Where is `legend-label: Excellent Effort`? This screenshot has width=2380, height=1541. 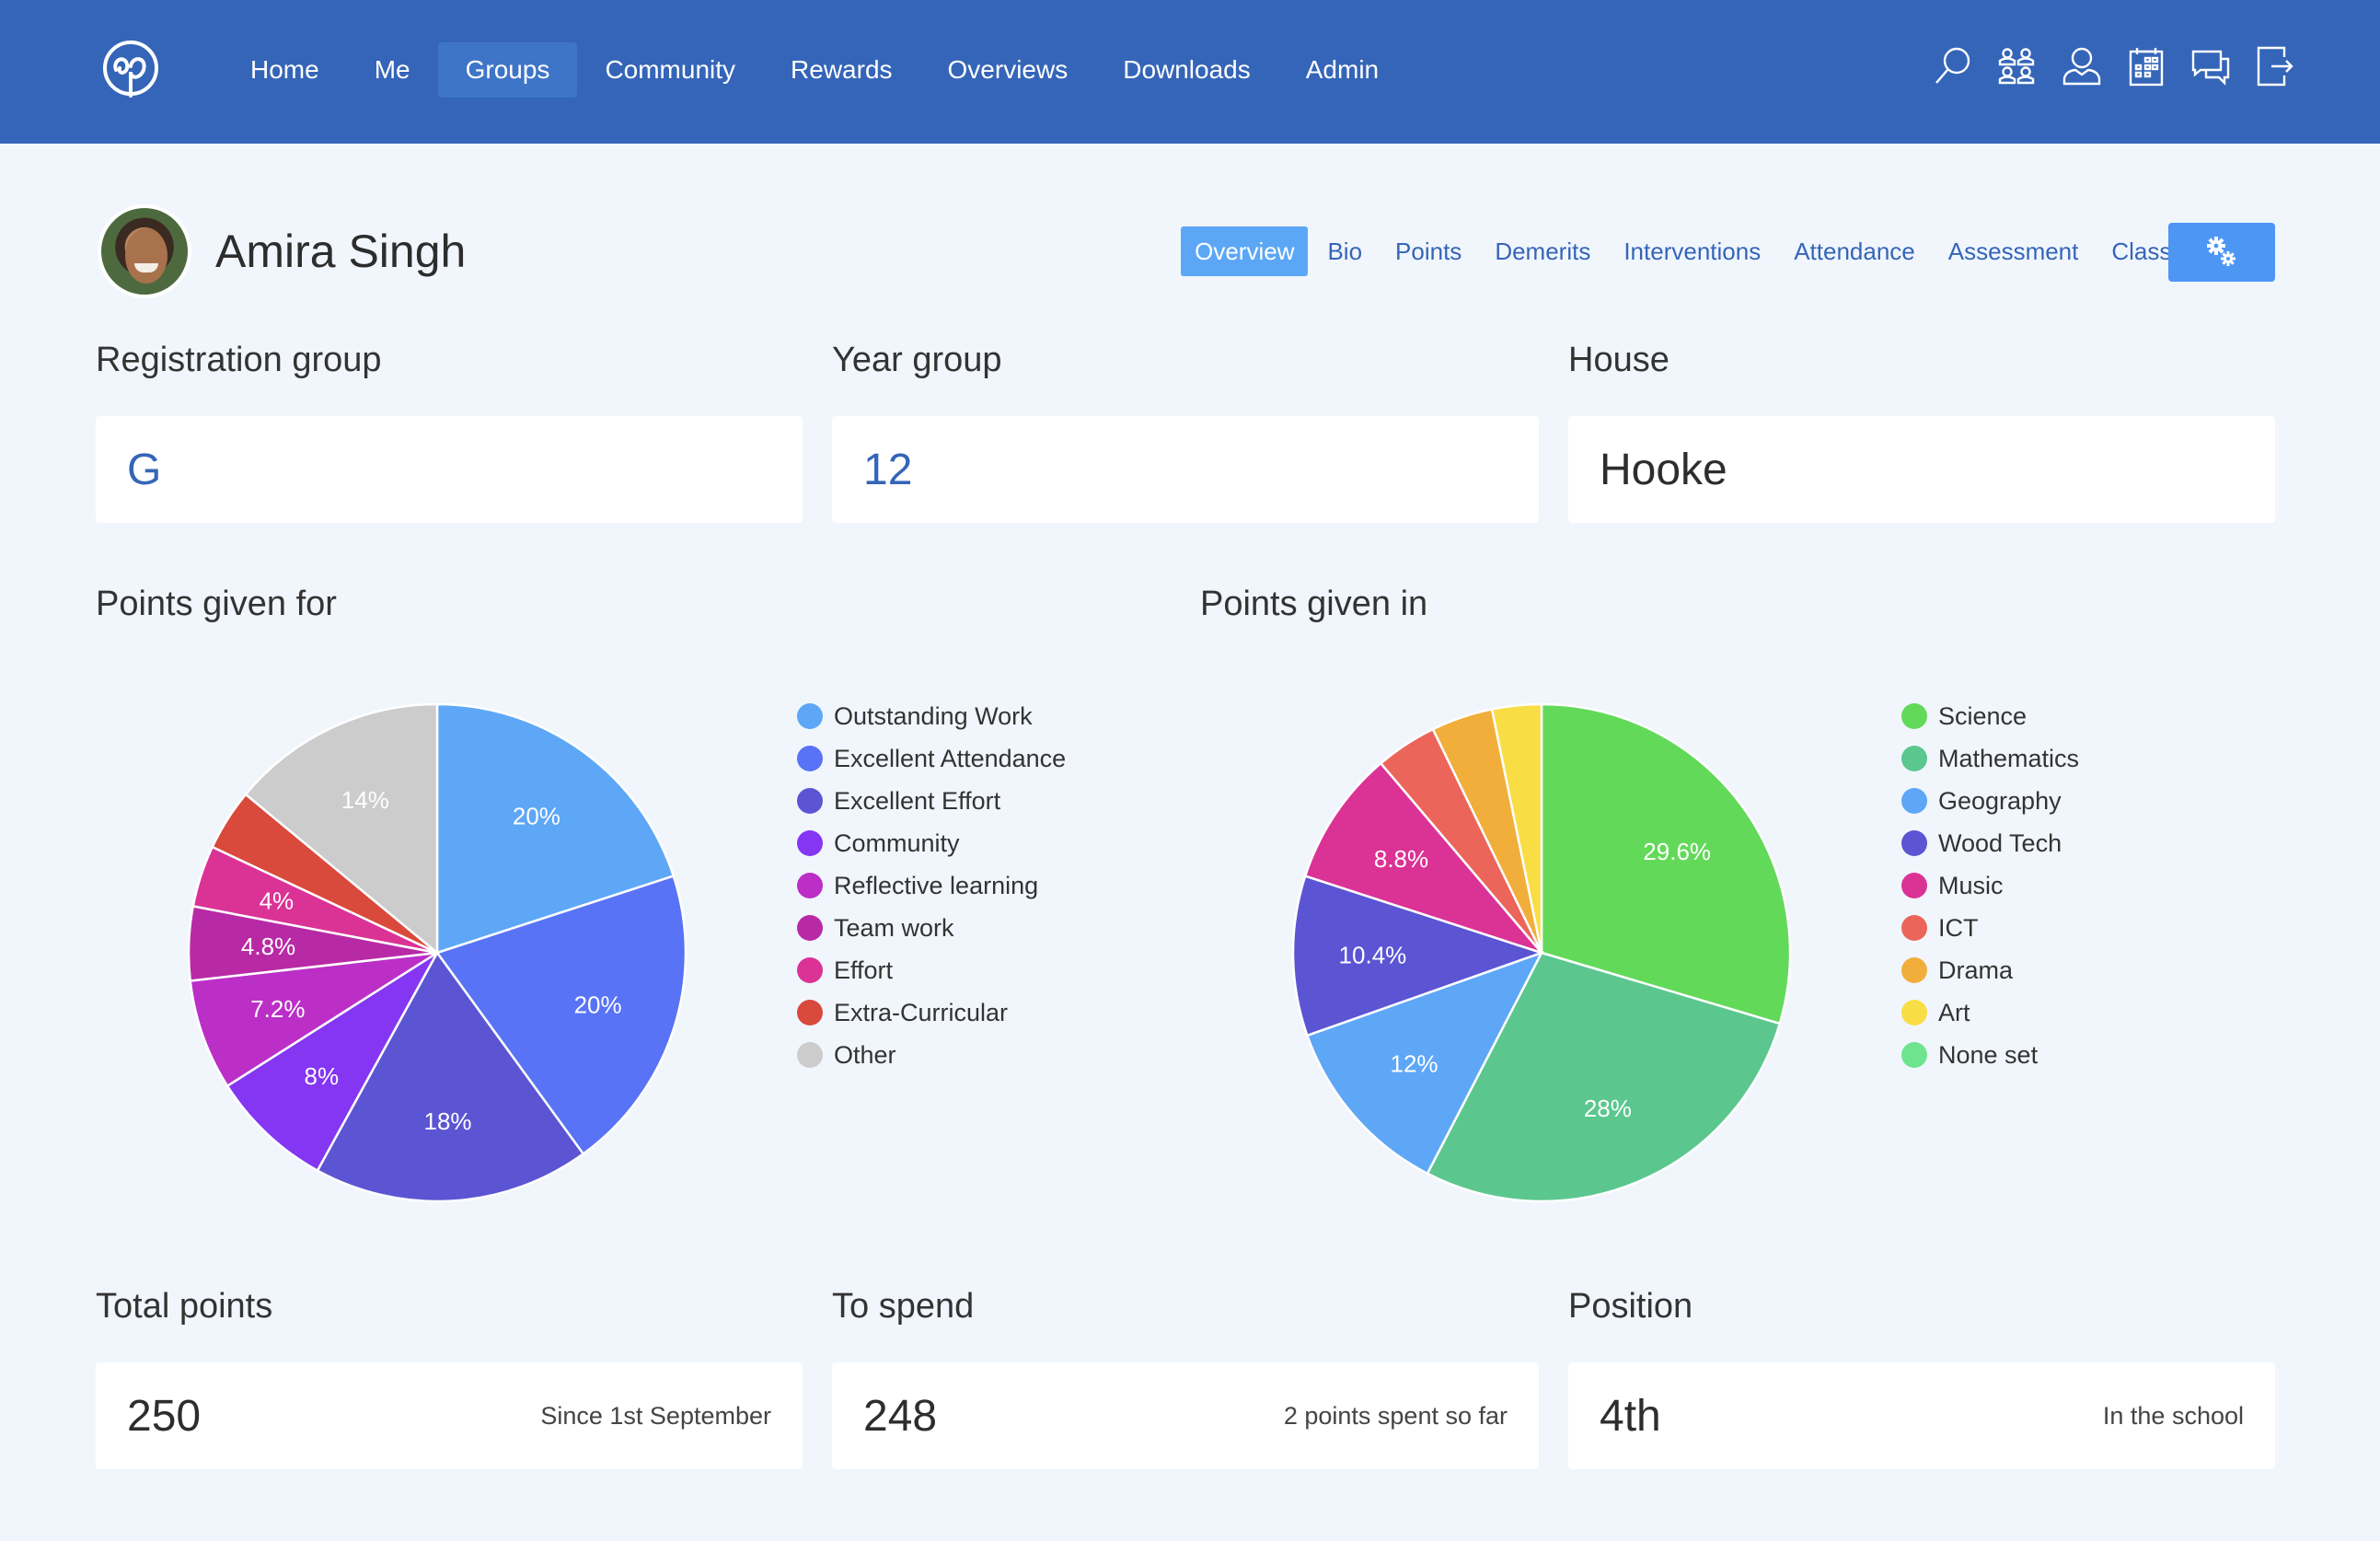 legend-label: Excellent Effort is located at coordinates (917, 800).